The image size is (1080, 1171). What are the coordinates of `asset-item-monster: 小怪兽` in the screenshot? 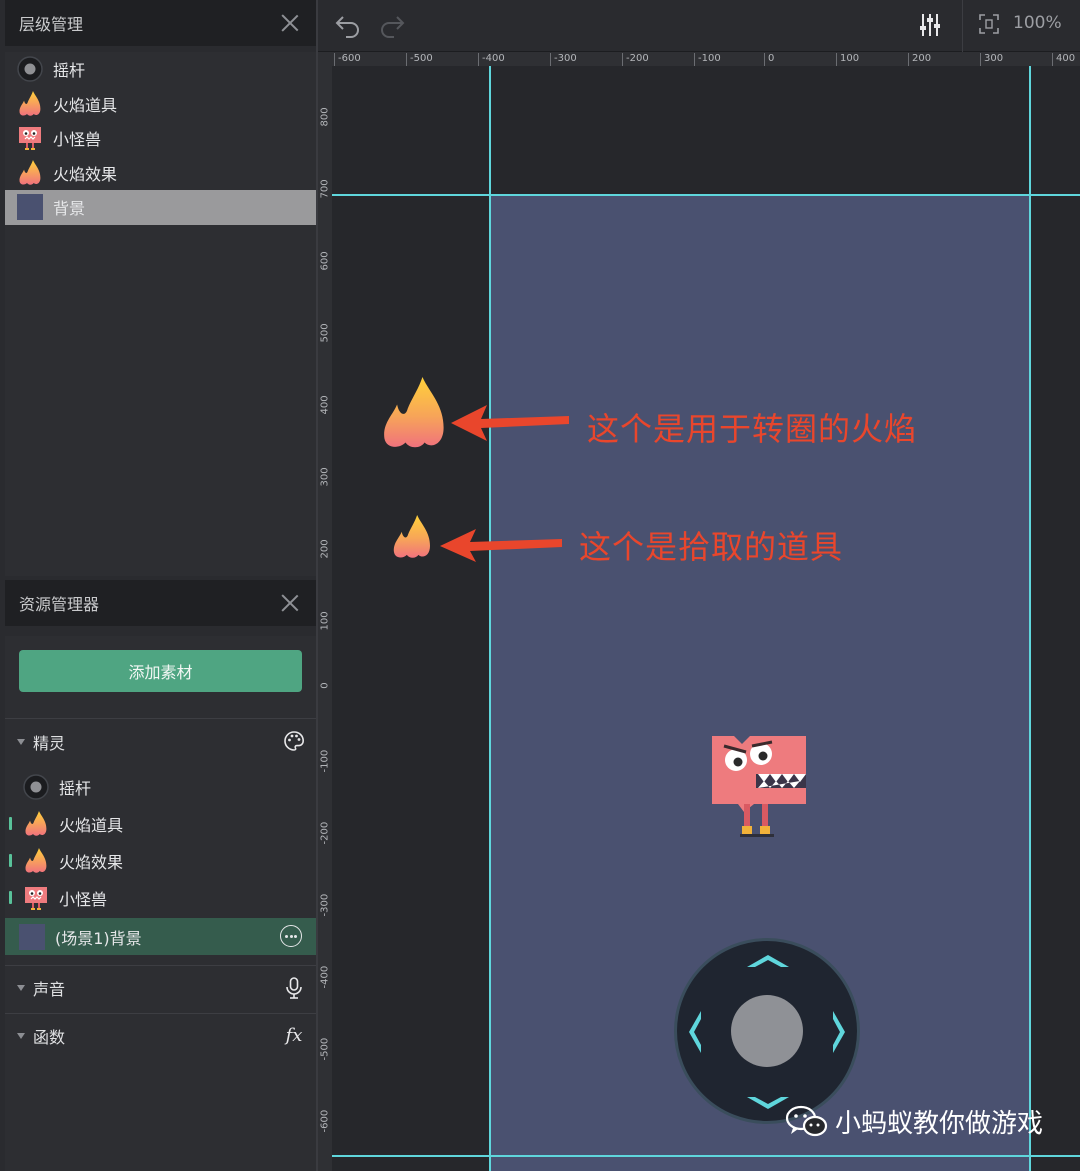 It's located at (160, 897).